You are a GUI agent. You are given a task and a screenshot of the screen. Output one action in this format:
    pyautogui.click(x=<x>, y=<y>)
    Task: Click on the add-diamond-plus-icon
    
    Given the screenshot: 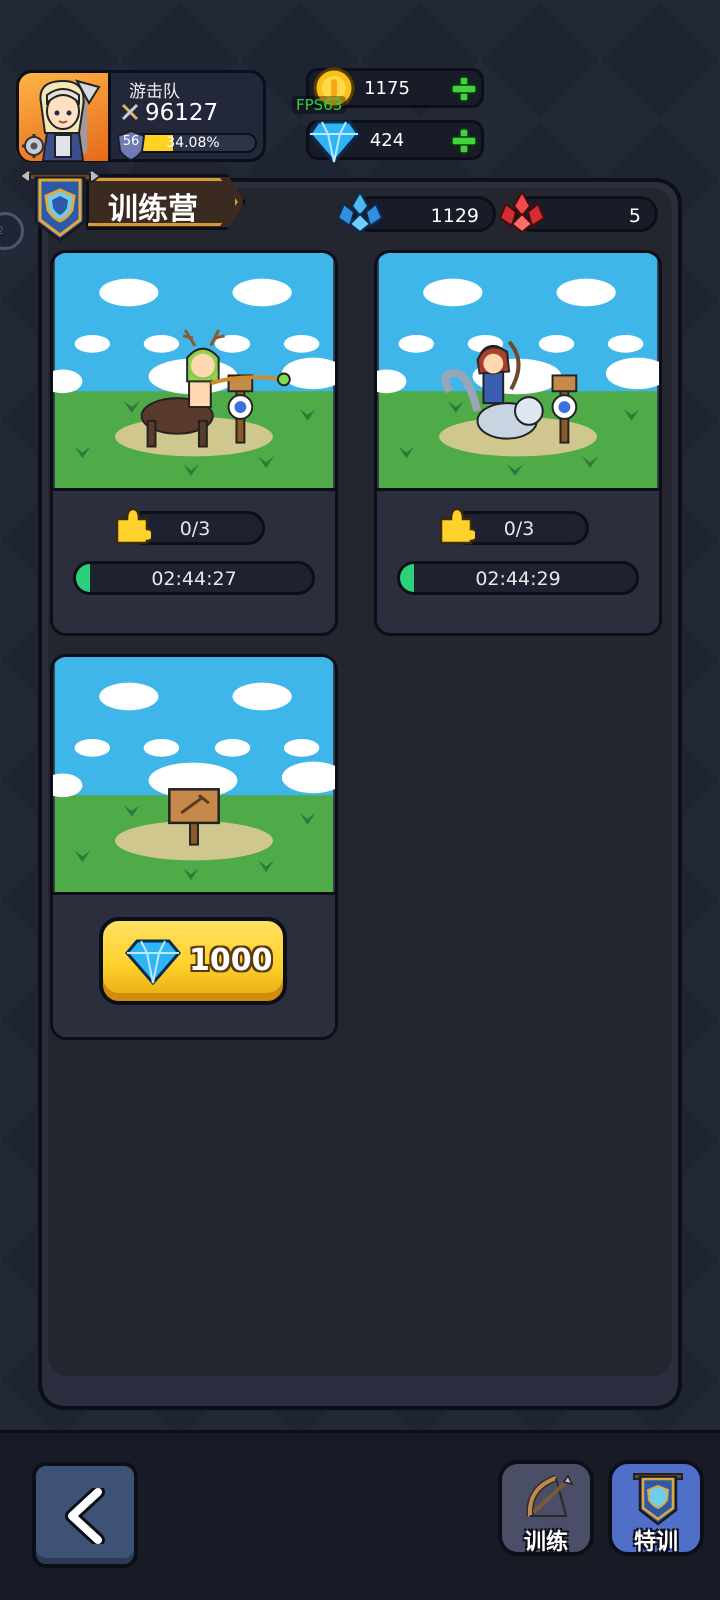 What is the action you would take?
    pyautogui.click(x=464, y=141)
    